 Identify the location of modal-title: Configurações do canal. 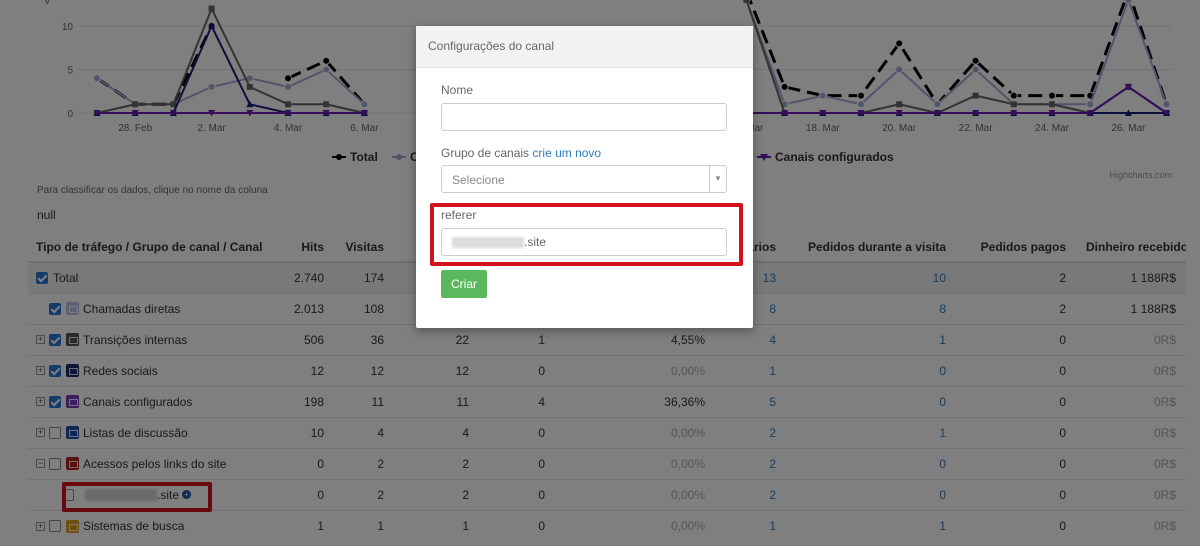
(584, 47).